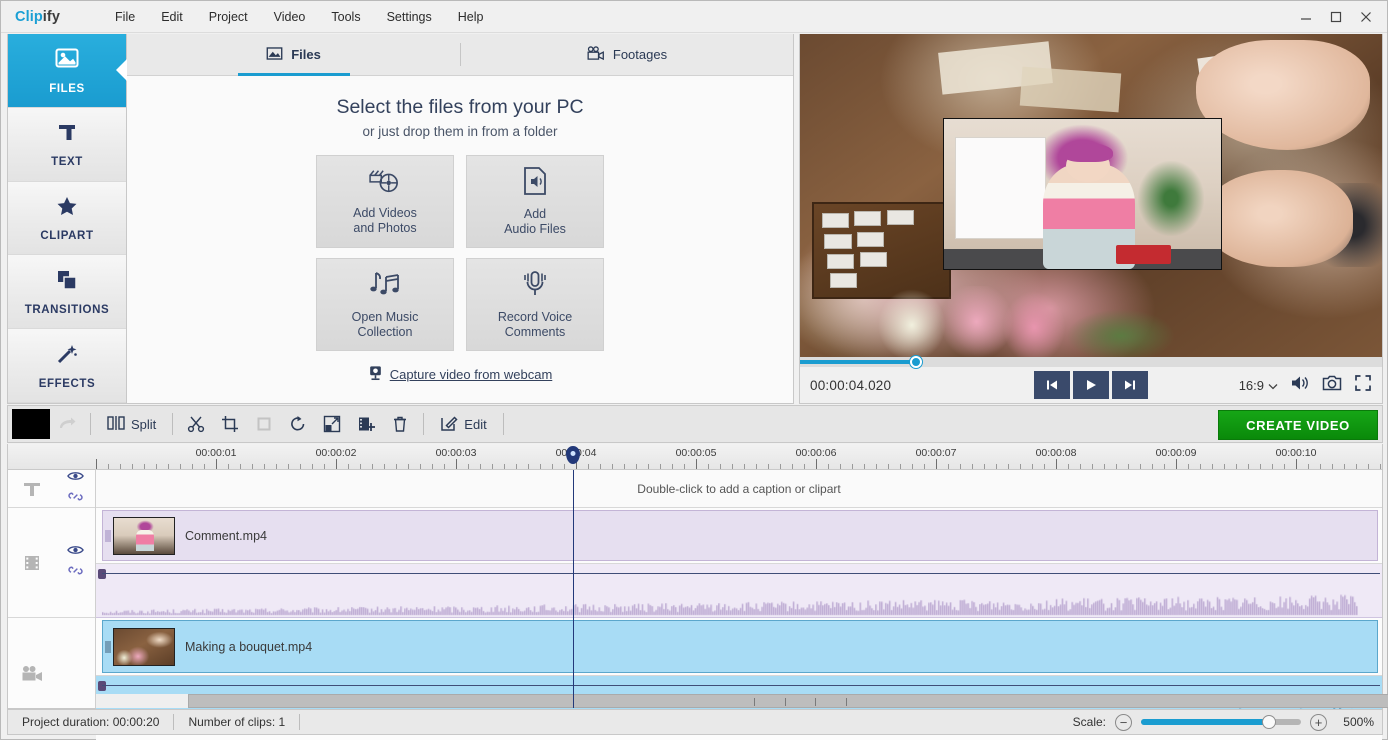  I want to click on menu-item-video: Video, so click(290, 17).